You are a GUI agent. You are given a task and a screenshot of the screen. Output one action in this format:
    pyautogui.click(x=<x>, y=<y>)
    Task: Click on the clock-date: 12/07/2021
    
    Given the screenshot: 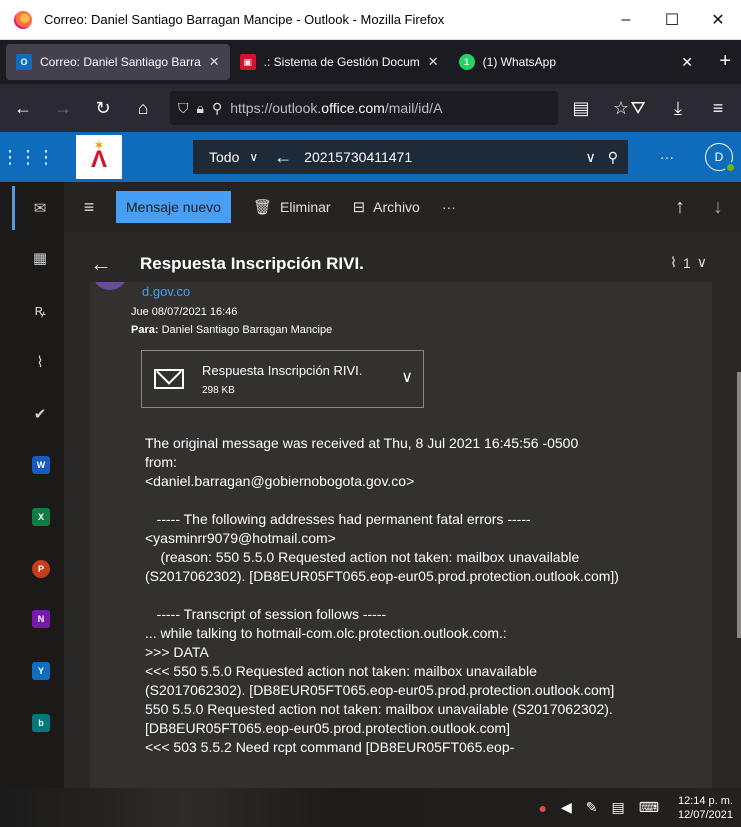 What is the action you would take?
    pyautogui.click(x=705, y=814)
    